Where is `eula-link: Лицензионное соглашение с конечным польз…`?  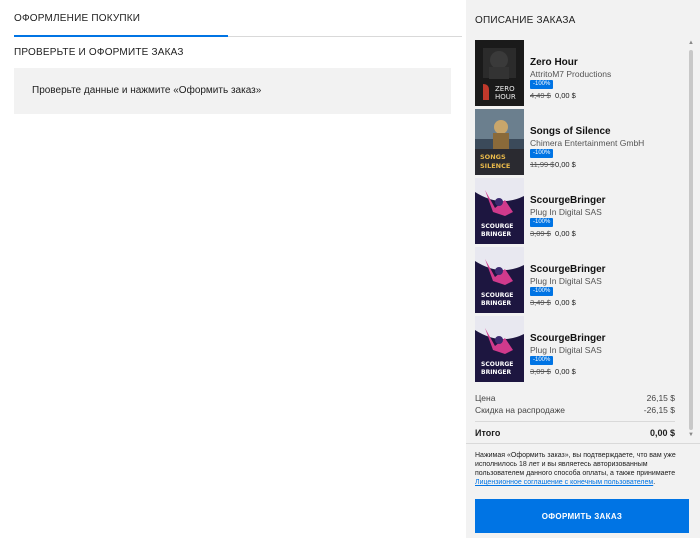
eula-link: Лицензионное соглашение с конечным польз… is located at coordinates (564, 482).